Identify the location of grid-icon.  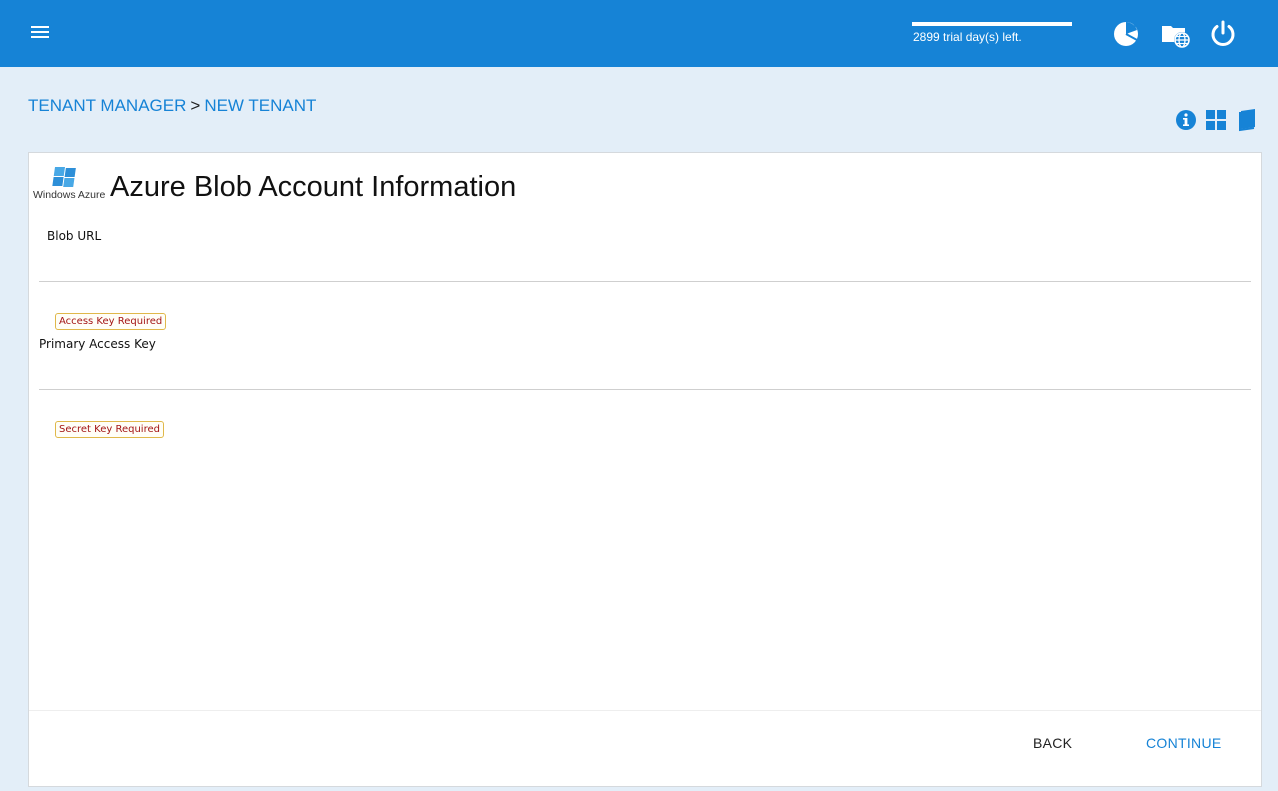
(1216, 120).